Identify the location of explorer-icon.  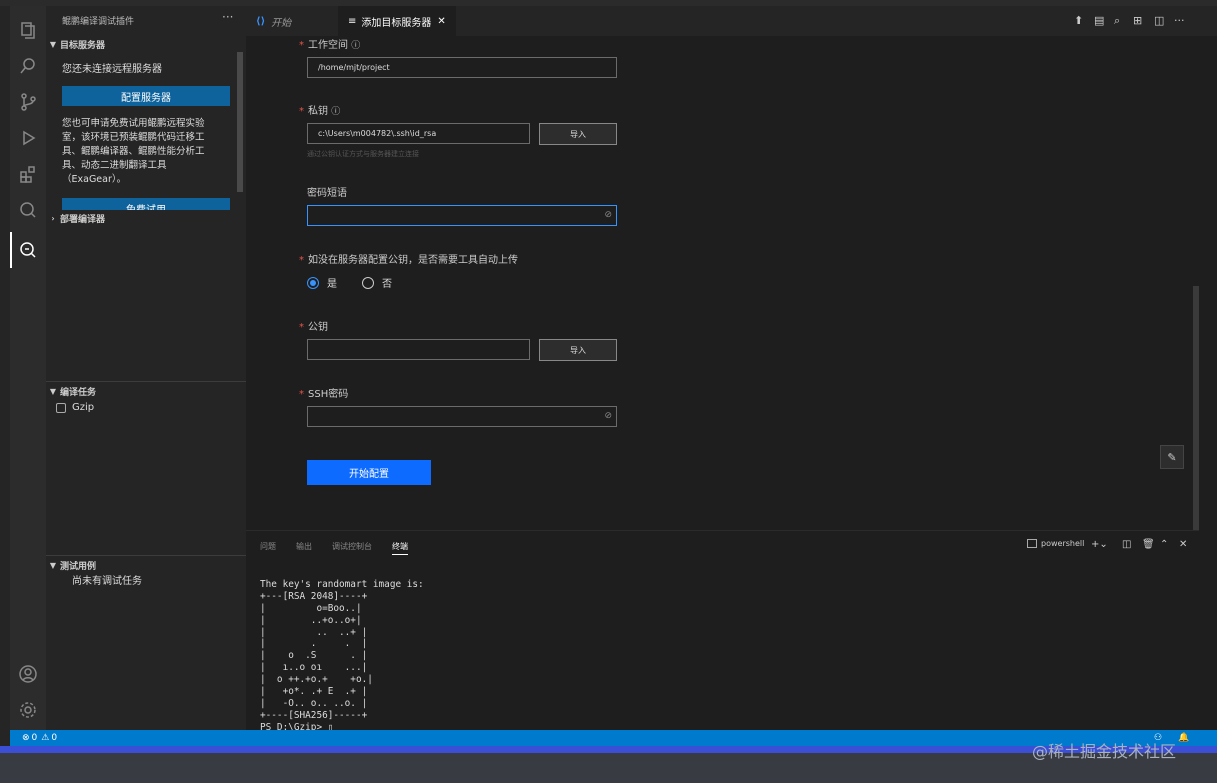
(28, 30).